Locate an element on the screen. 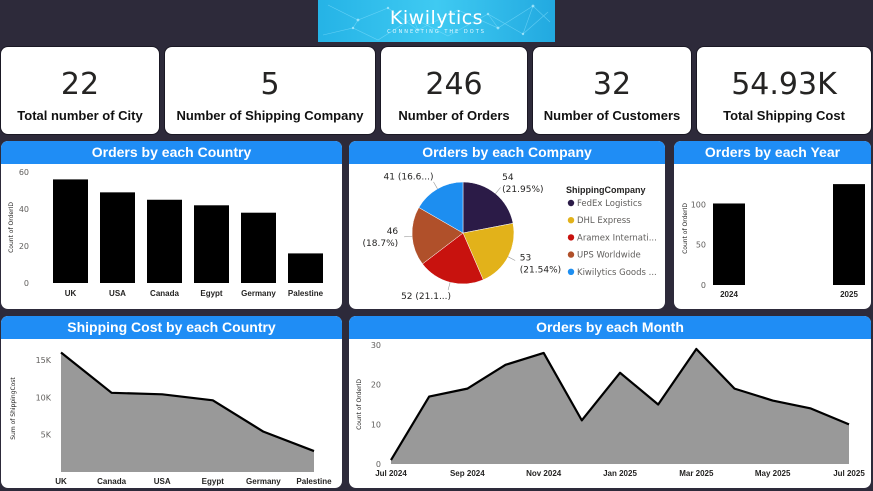 Image resolution: width=873 pixels, height=491 pixels. kpi-value: 54.93K is located at coordinates (784, 84).